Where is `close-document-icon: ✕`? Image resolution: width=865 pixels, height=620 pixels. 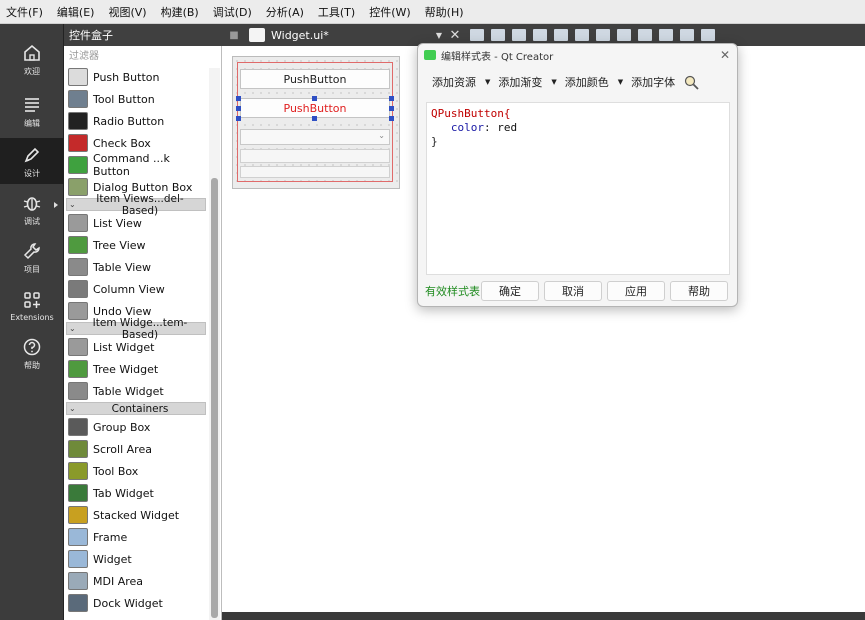 close-document-icon: ✕ is located at coordinates (455, 35).